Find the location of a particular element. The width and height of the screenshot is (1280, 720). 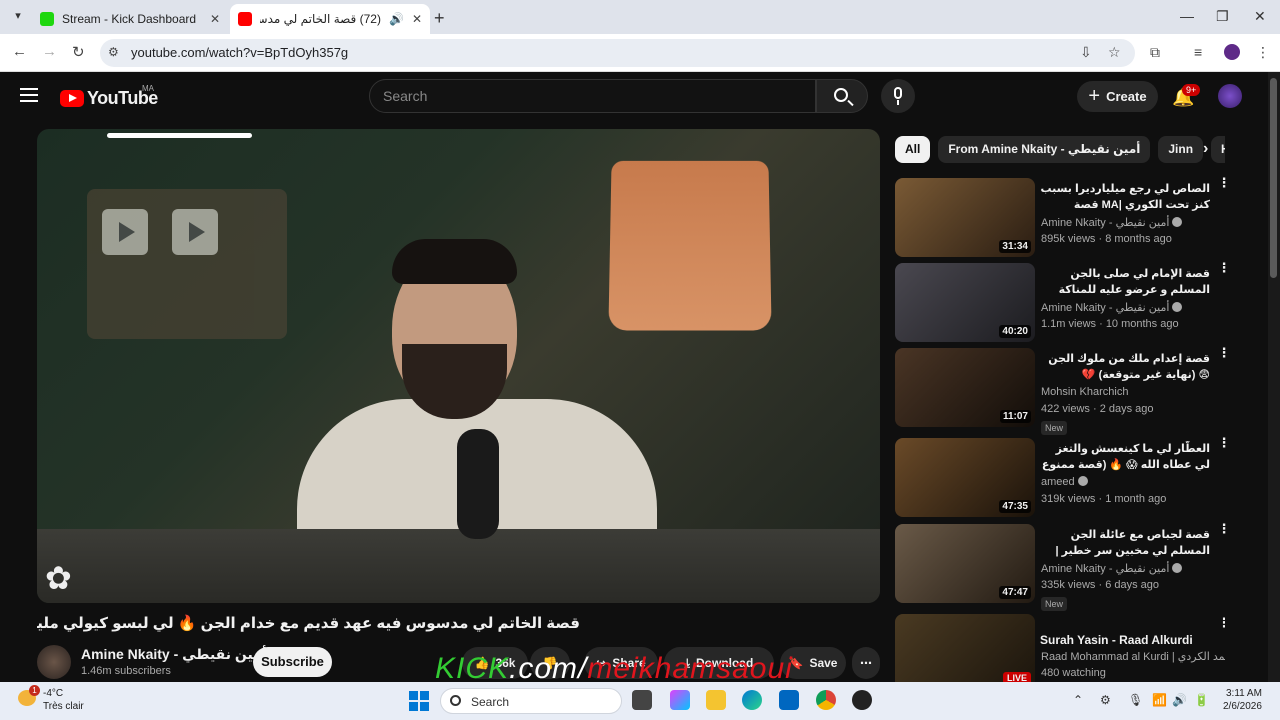

chrome-icon is located at coordinates (826, 700).